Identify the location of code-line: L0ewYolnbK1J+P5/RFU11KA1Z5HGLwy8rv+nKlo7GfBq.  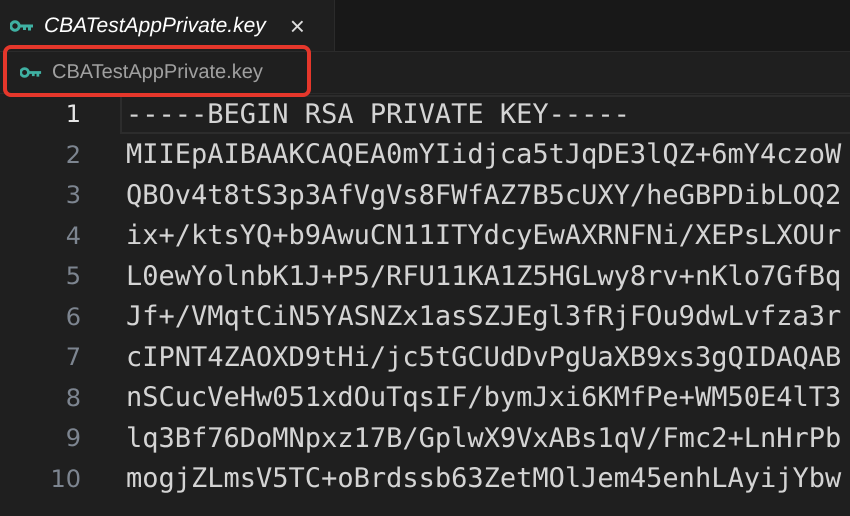
(484, 277).